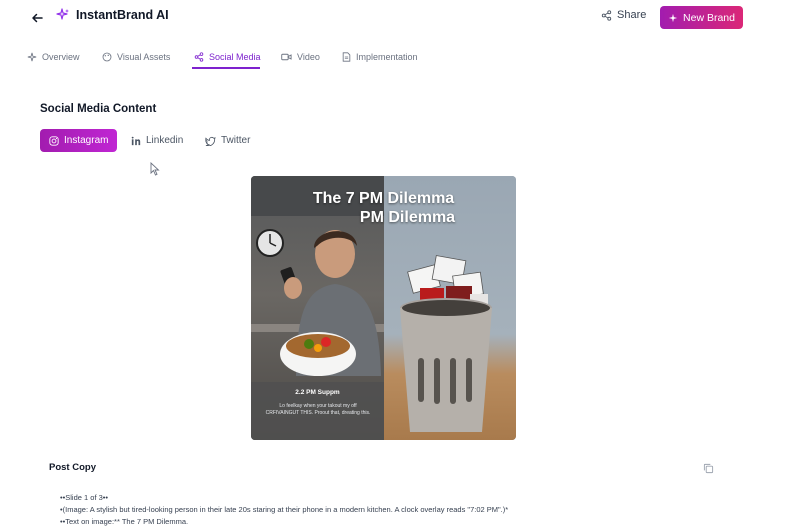 This screenshot has height=526, width=806. Describe the element at coordinates (61, 57) in the screenshot. I see `tab-label: Overview` at that location.